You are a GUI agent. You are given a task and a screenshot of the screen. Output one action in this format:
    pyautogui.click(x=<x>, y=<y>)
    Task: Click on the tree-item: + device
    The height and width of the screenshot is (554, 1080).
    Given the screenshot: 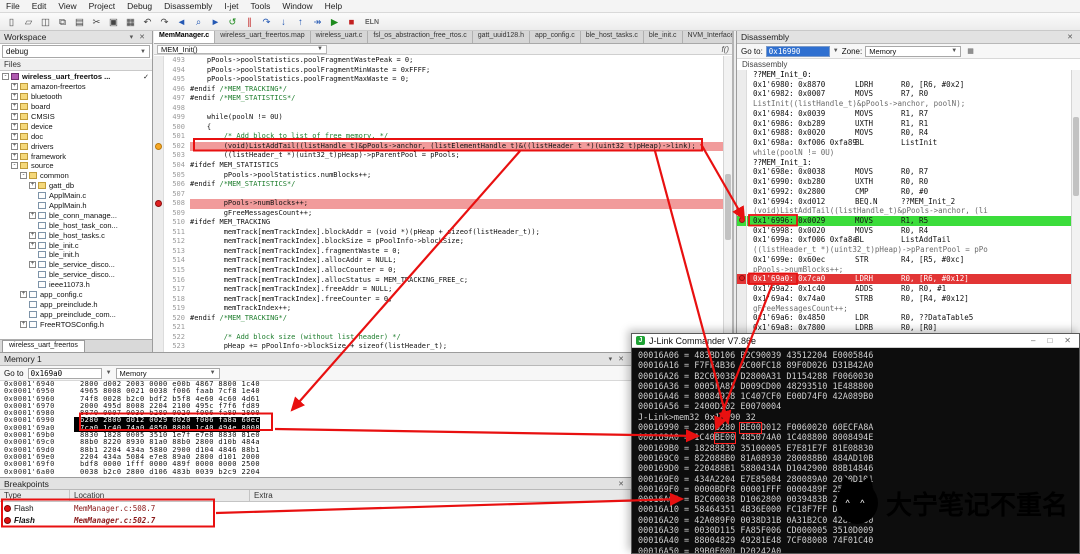 What is the action you would take?
    pyautogui.click(x=76, y=126)
    